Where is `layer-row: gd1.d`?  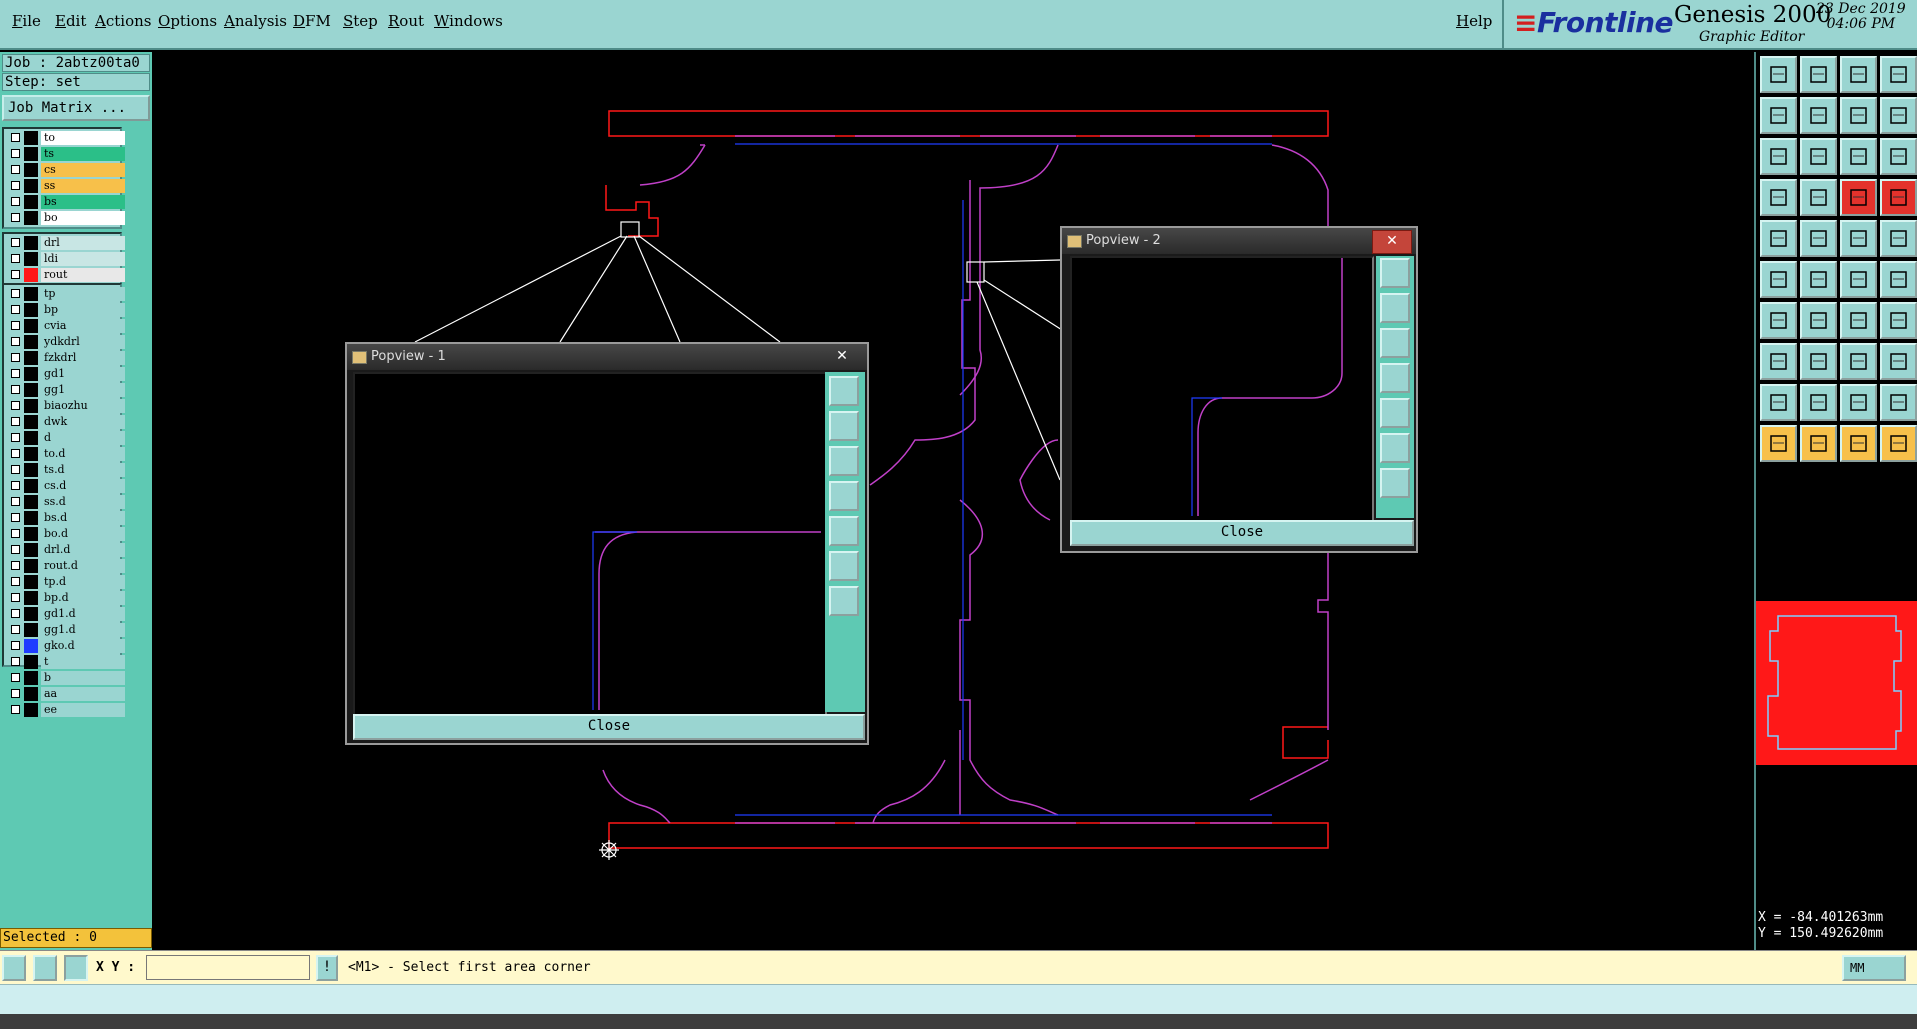 layer-row: gd1.d is located at coordinates (65, 614).